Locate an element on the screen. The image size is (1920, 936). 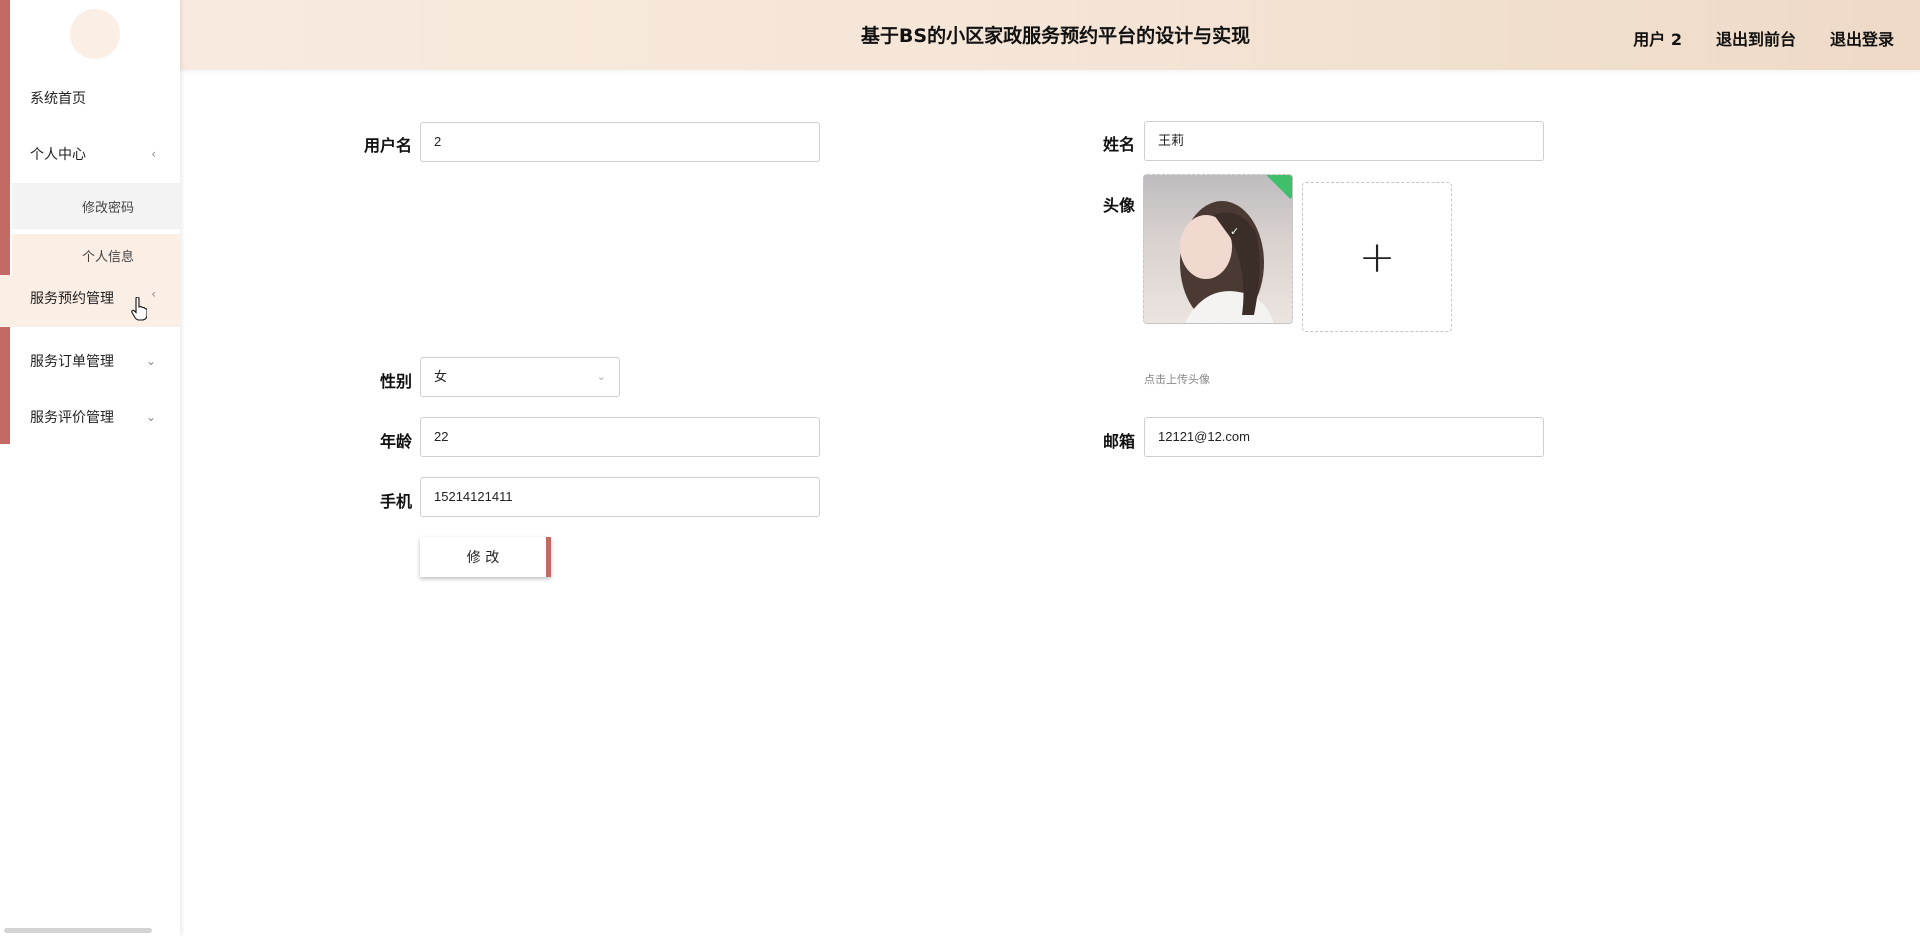
header-nav: 用户 2 退出到前台 退出登录 is located at coordinates (1763, 38).